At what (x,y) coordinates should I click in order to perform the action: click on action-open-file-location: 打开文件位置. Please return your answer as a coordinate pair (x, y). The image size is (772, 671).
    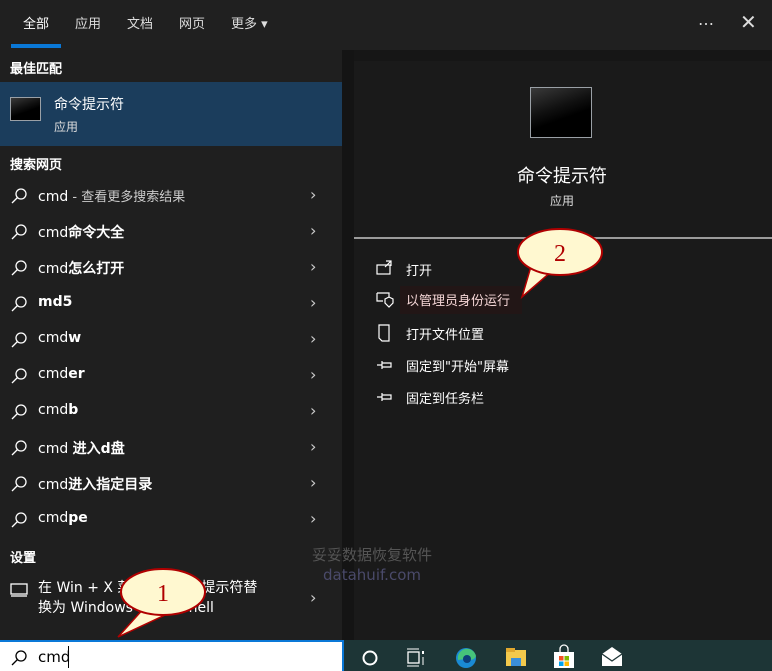
    Looking at the image, I should click on (451, 334).